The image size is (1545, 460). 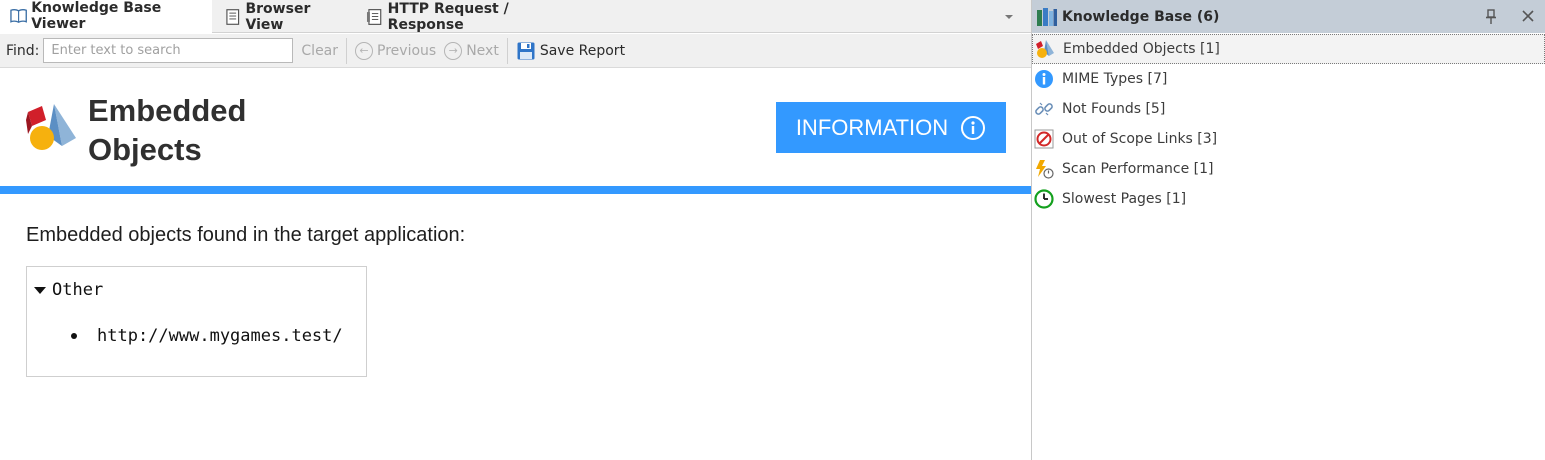 What do you see at coordinates (374, 16) in the screenshot?
I see `document-icon` at bounding box center [374, 16].